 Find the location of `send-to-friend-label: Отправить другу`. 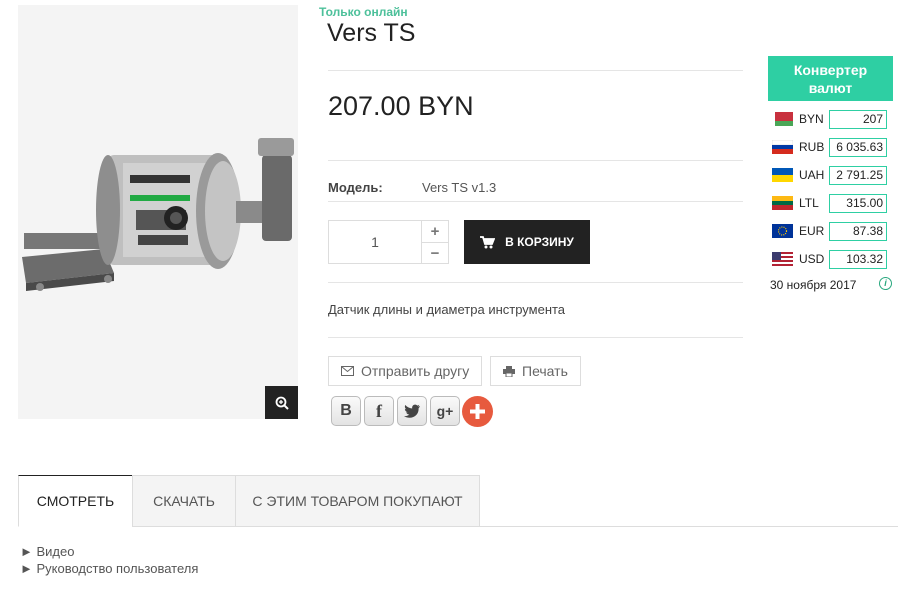

send-to-friend-label: Отправить другу is located at coordinates (415, 371).